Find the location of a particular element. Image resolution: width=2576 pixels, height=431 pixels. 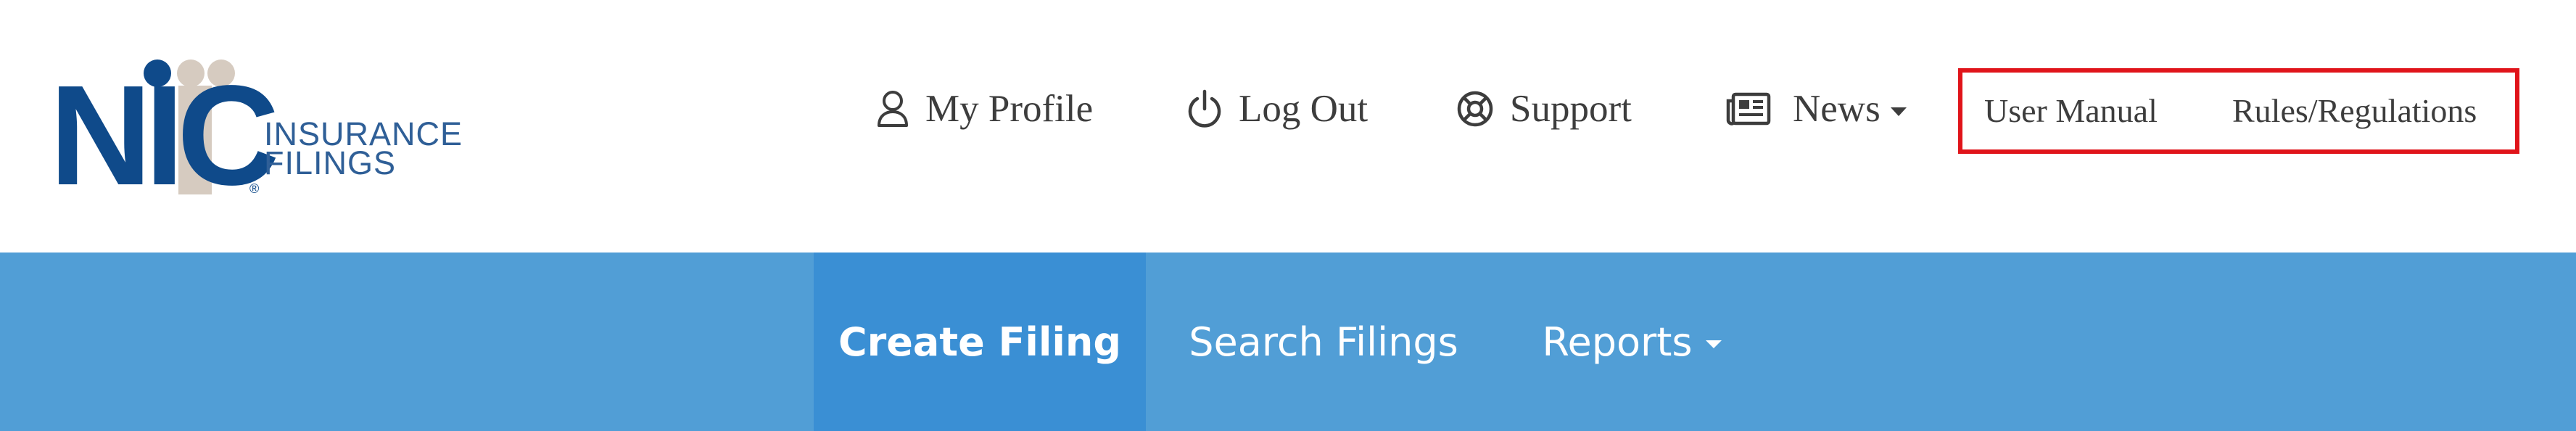

logo-mark: NIC is located at coordinates (164, 135).